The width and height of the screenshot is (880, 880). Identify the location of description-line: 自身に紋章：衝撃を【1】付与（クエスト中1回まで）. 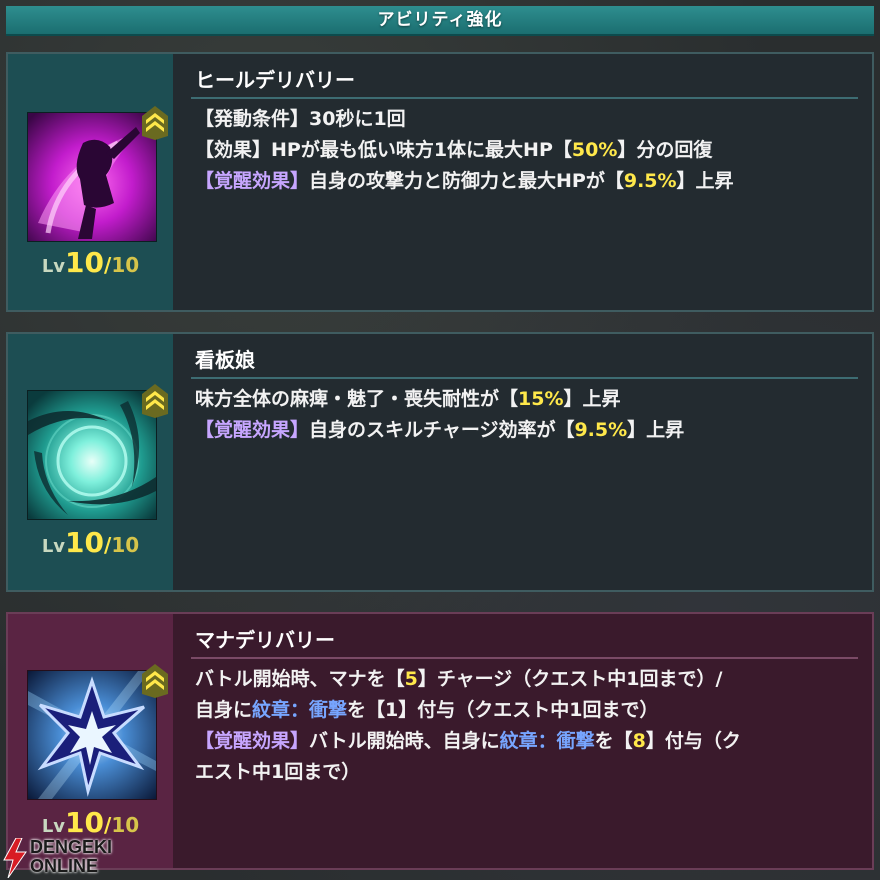
(526, 710).